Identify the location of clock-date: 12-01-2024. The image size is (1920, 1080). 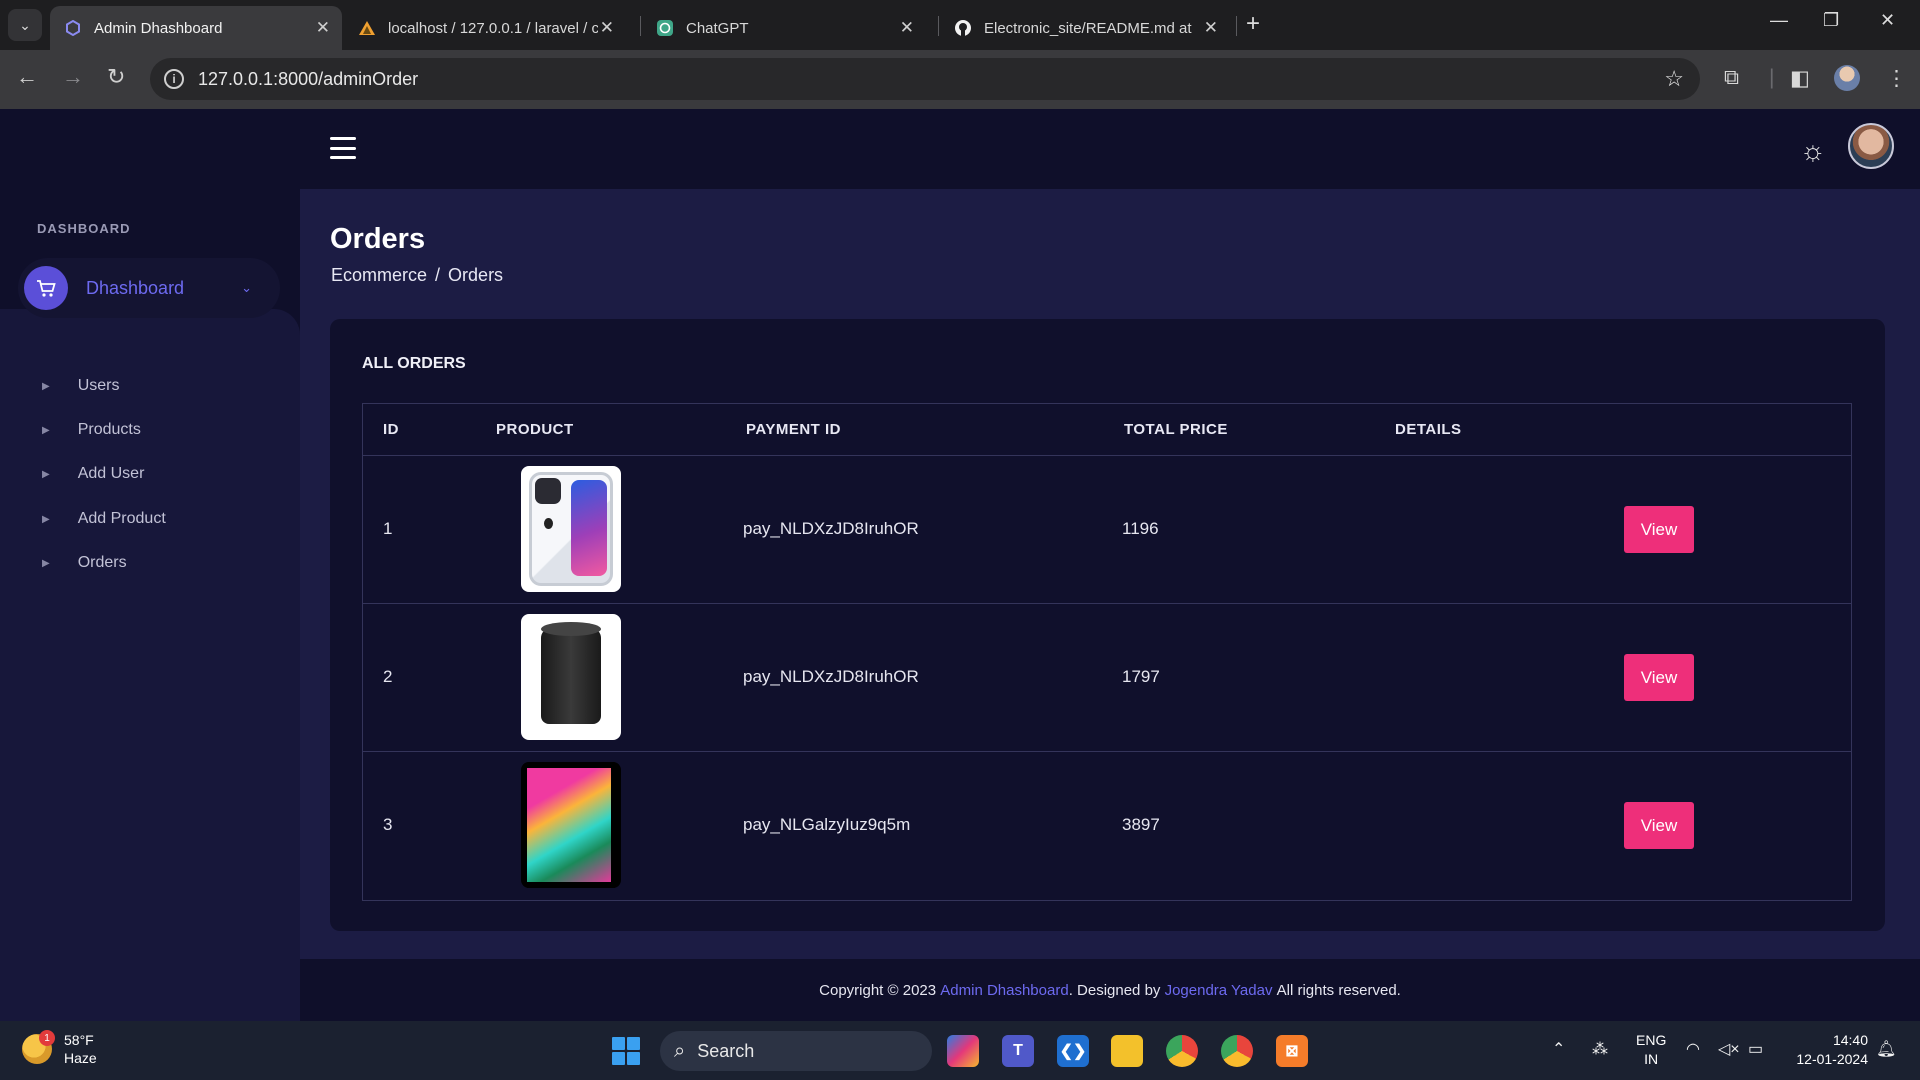
(1832, 1059).